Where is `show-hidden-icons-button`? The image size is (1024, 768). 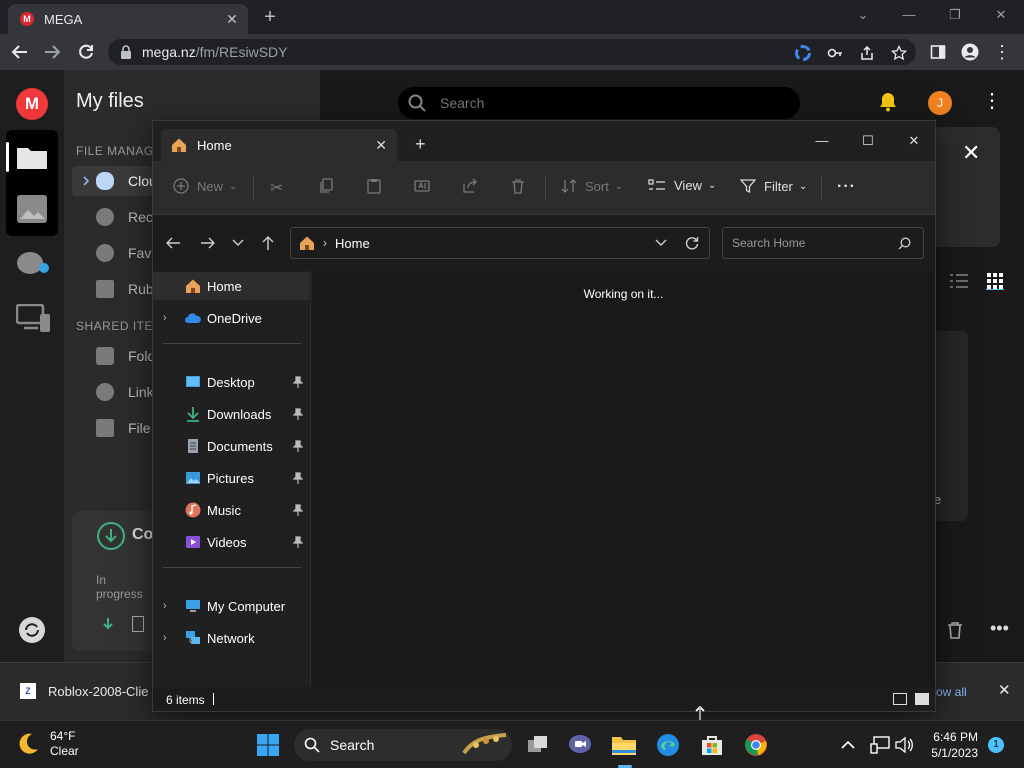 show-hidden-icons-button is located at coordinates (848, 745).